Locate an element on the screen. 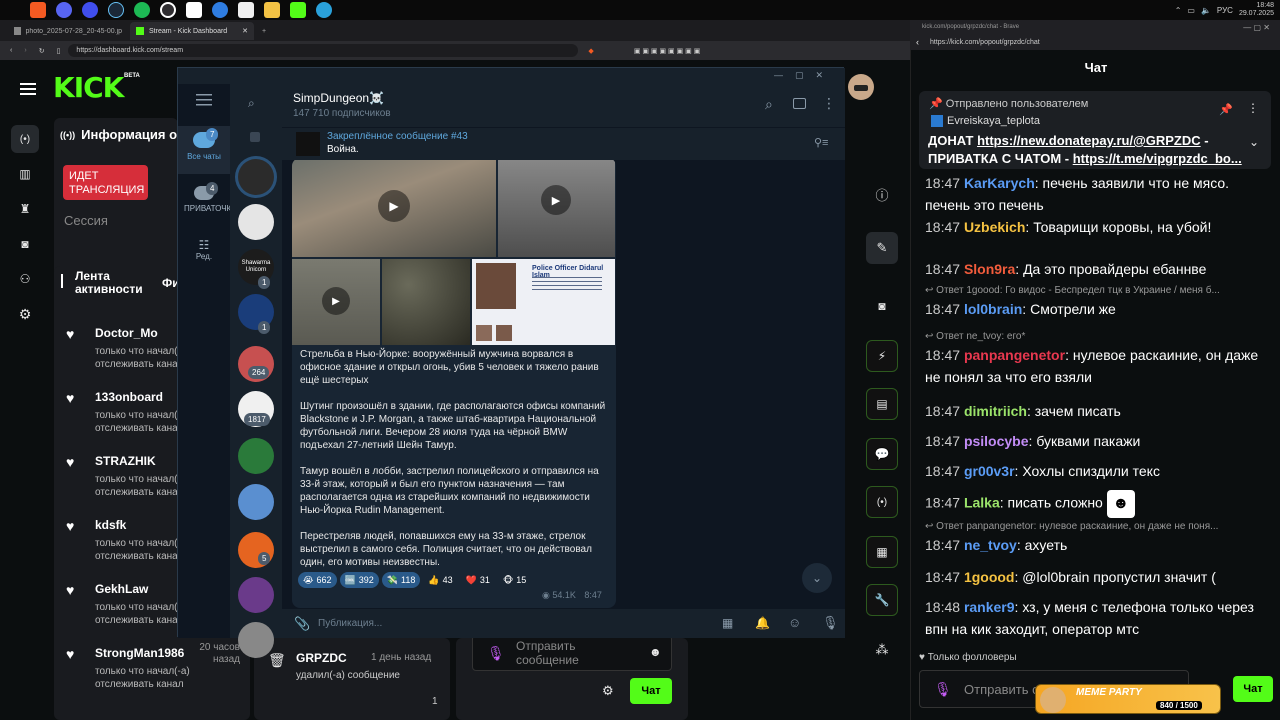 This screenshot has width=1280, height=720. folder-all-chats: 7 Все чаты is located at coordinates (204, 150).